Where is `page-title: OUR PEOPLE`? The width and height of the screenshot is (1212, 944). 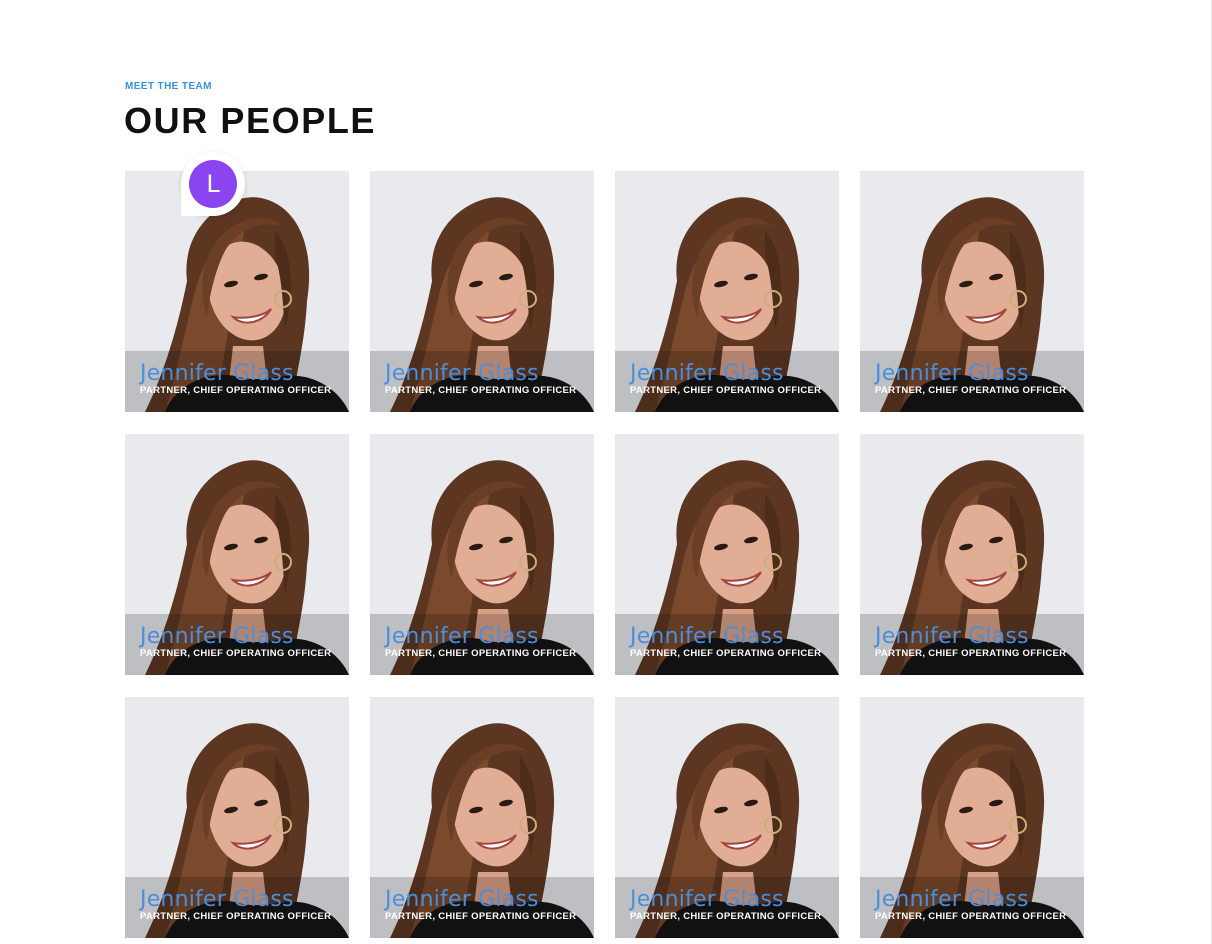
page-title: OUR PEOPLE is located at coordinates (250, 120).